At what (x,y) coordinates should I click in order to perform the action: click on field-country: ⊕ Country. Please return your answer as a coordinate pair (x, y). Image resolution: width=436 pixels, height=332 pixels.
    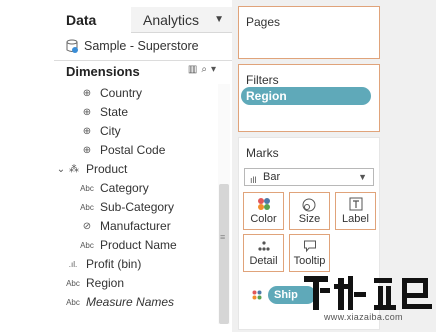
    Looking at the image, I should click on (109, 93).